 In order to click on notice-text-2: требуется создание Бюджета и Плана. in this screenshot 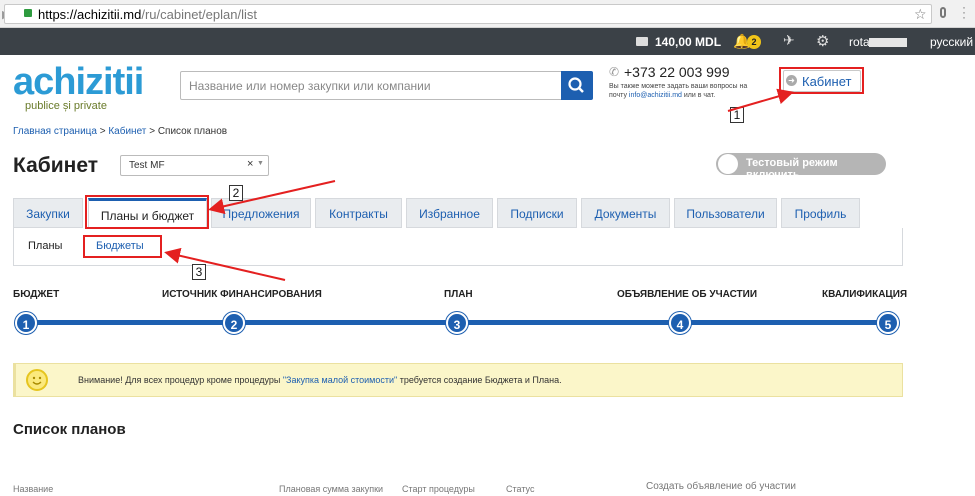, I will do `click(480, 380)`.